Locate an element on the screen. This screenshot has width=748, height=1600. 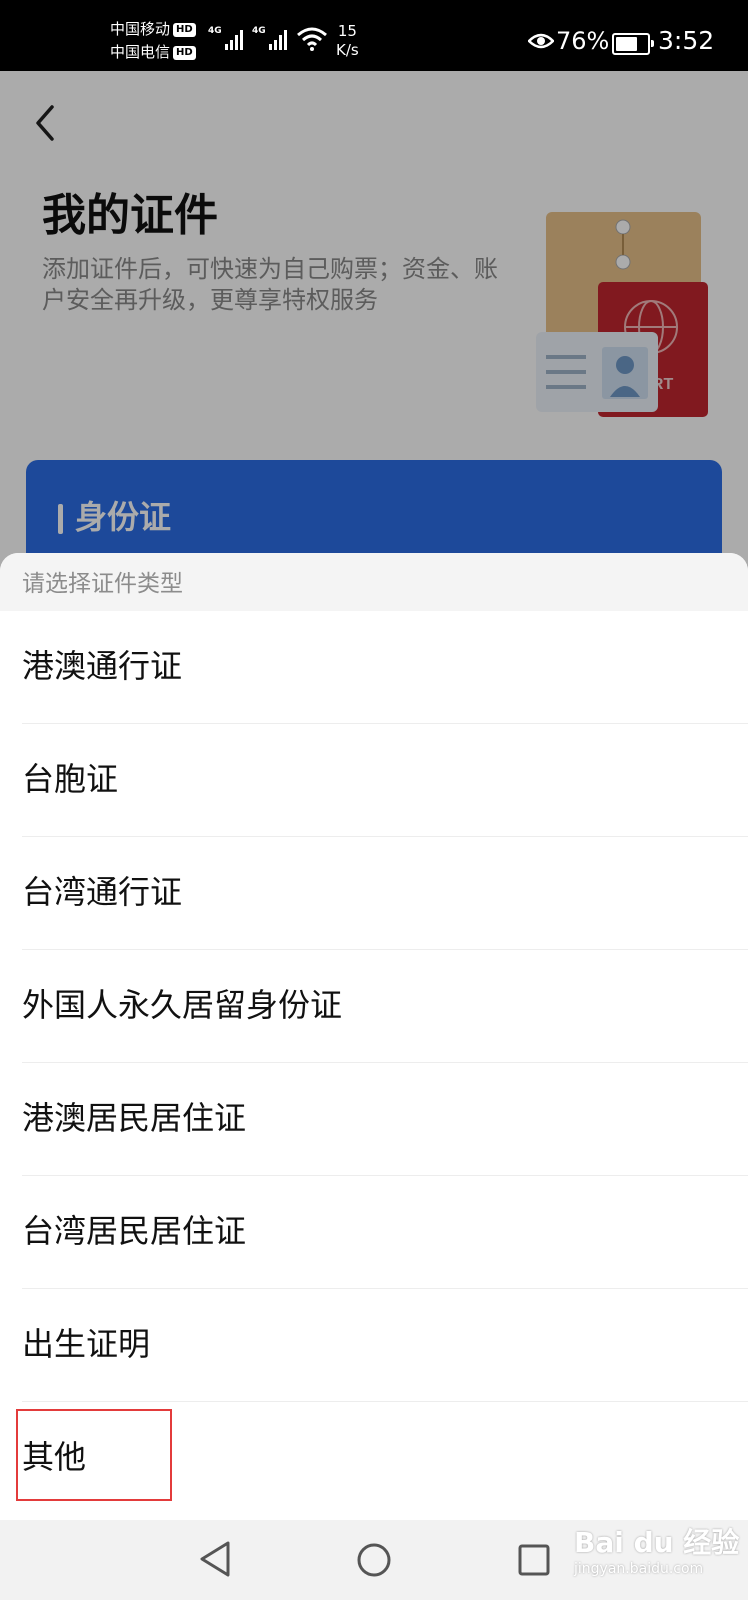
baidu-watermark: Bai du 经验 jingyan.baidu.com is located at coordinates (657, 1551).